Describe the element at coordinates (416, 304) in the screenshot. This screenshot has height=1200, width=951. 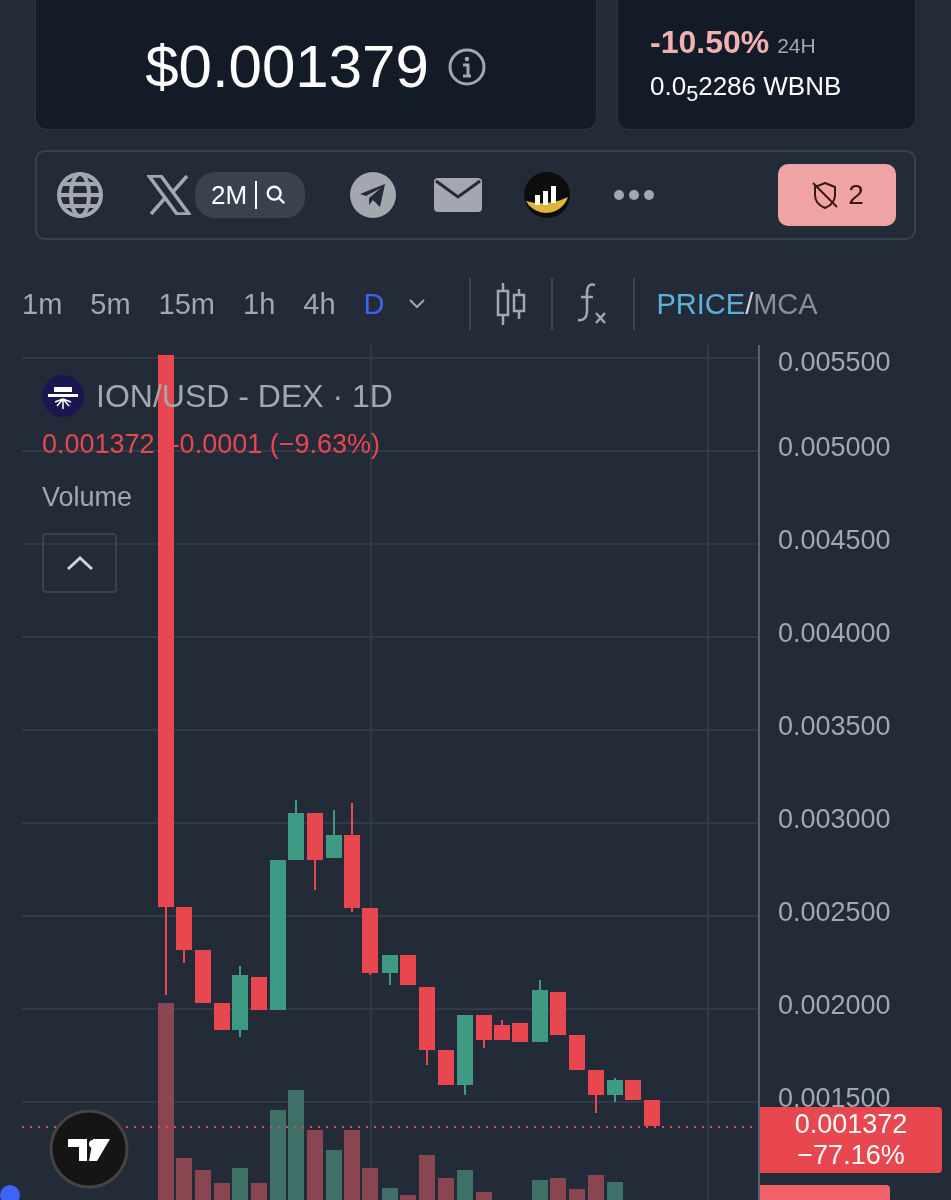
I see `caret-icon` at that location.